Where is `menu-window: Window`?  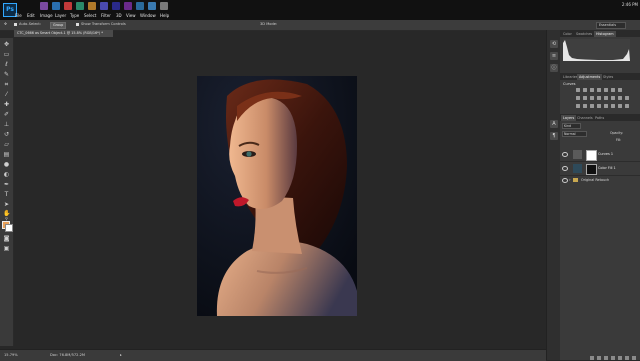 menu-window: Window is located at coordinates (148, 15).